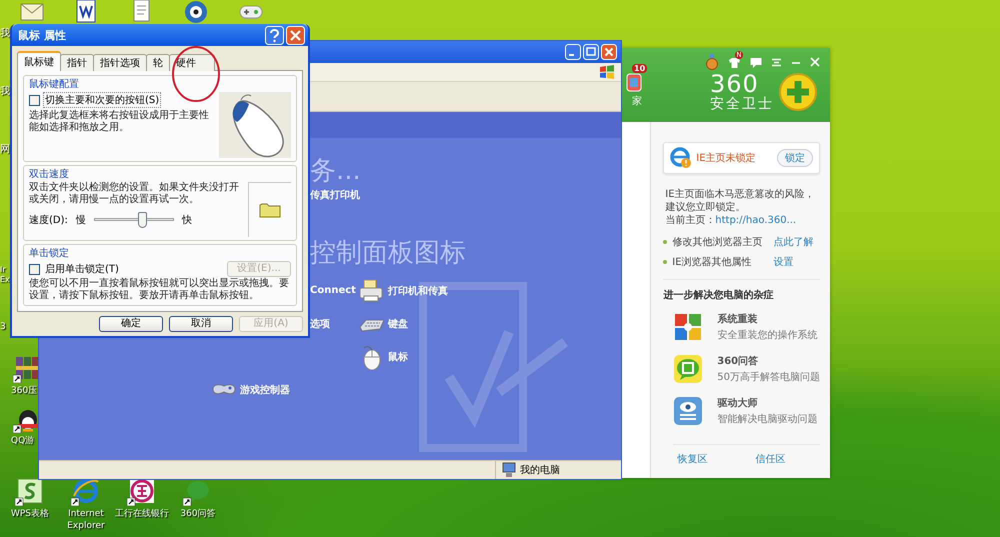  Describe the element at coordinates (607, 72) in the screenshot. I see `windows-flag-icon` at that location.